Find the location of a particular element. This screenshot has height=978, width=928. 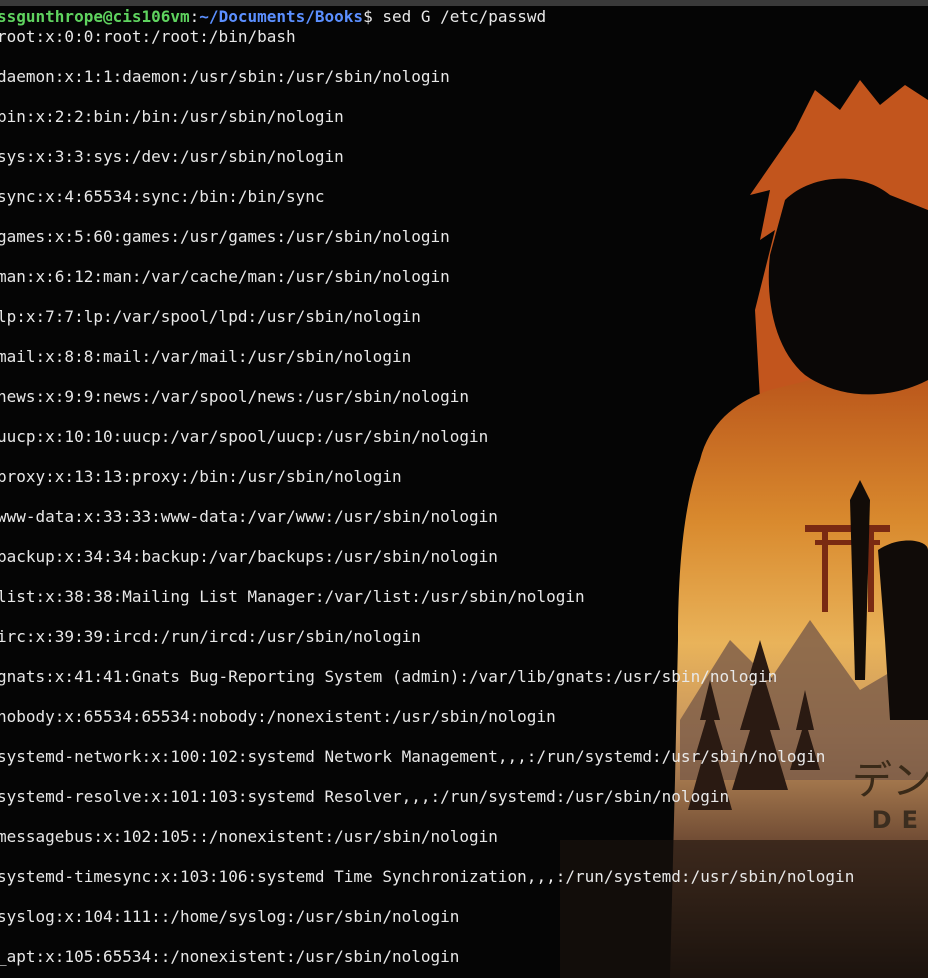

typed-command: sed G /etc/passwd is located at coordinates (459, 16).